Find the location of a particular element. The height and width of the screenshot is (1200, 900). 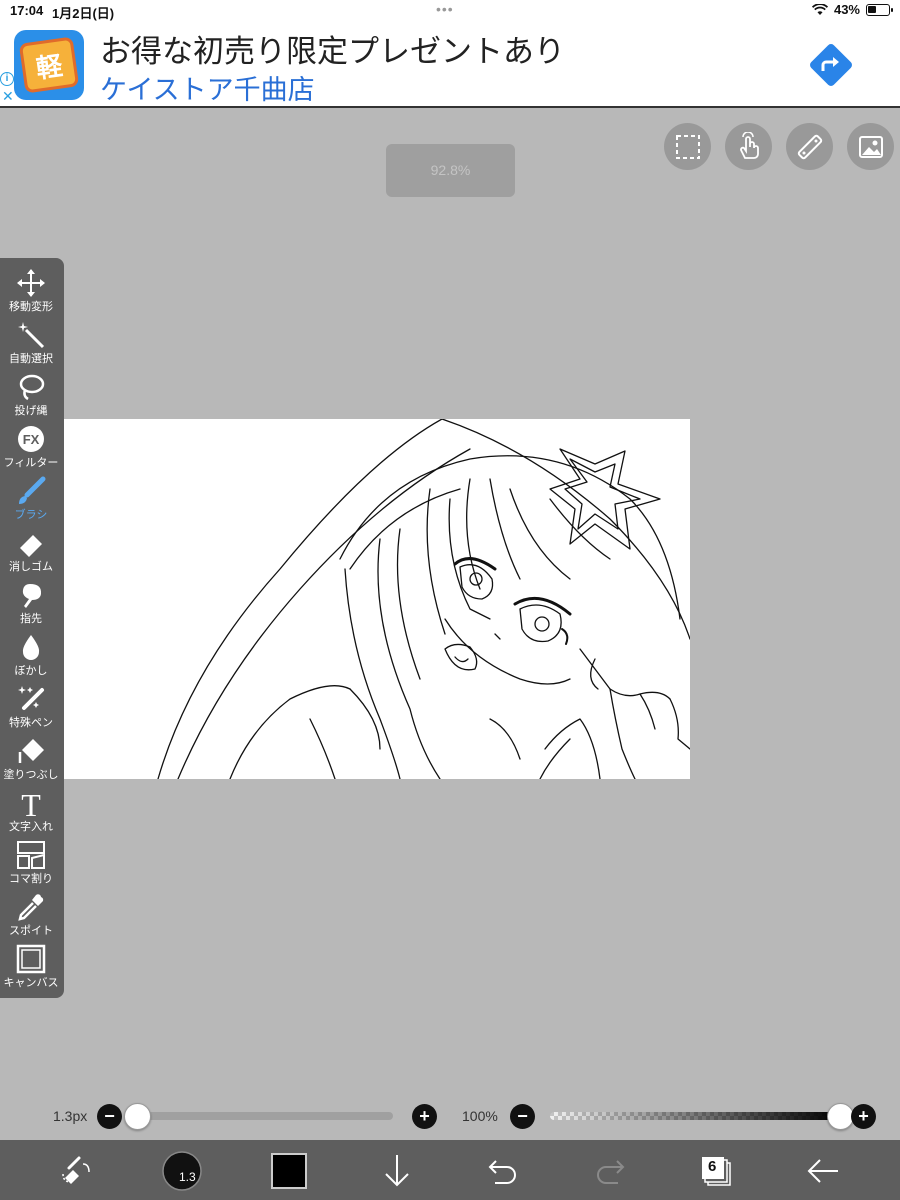

bottom-toolbar: 1.3 6 is located at coordinates (450, 1170).